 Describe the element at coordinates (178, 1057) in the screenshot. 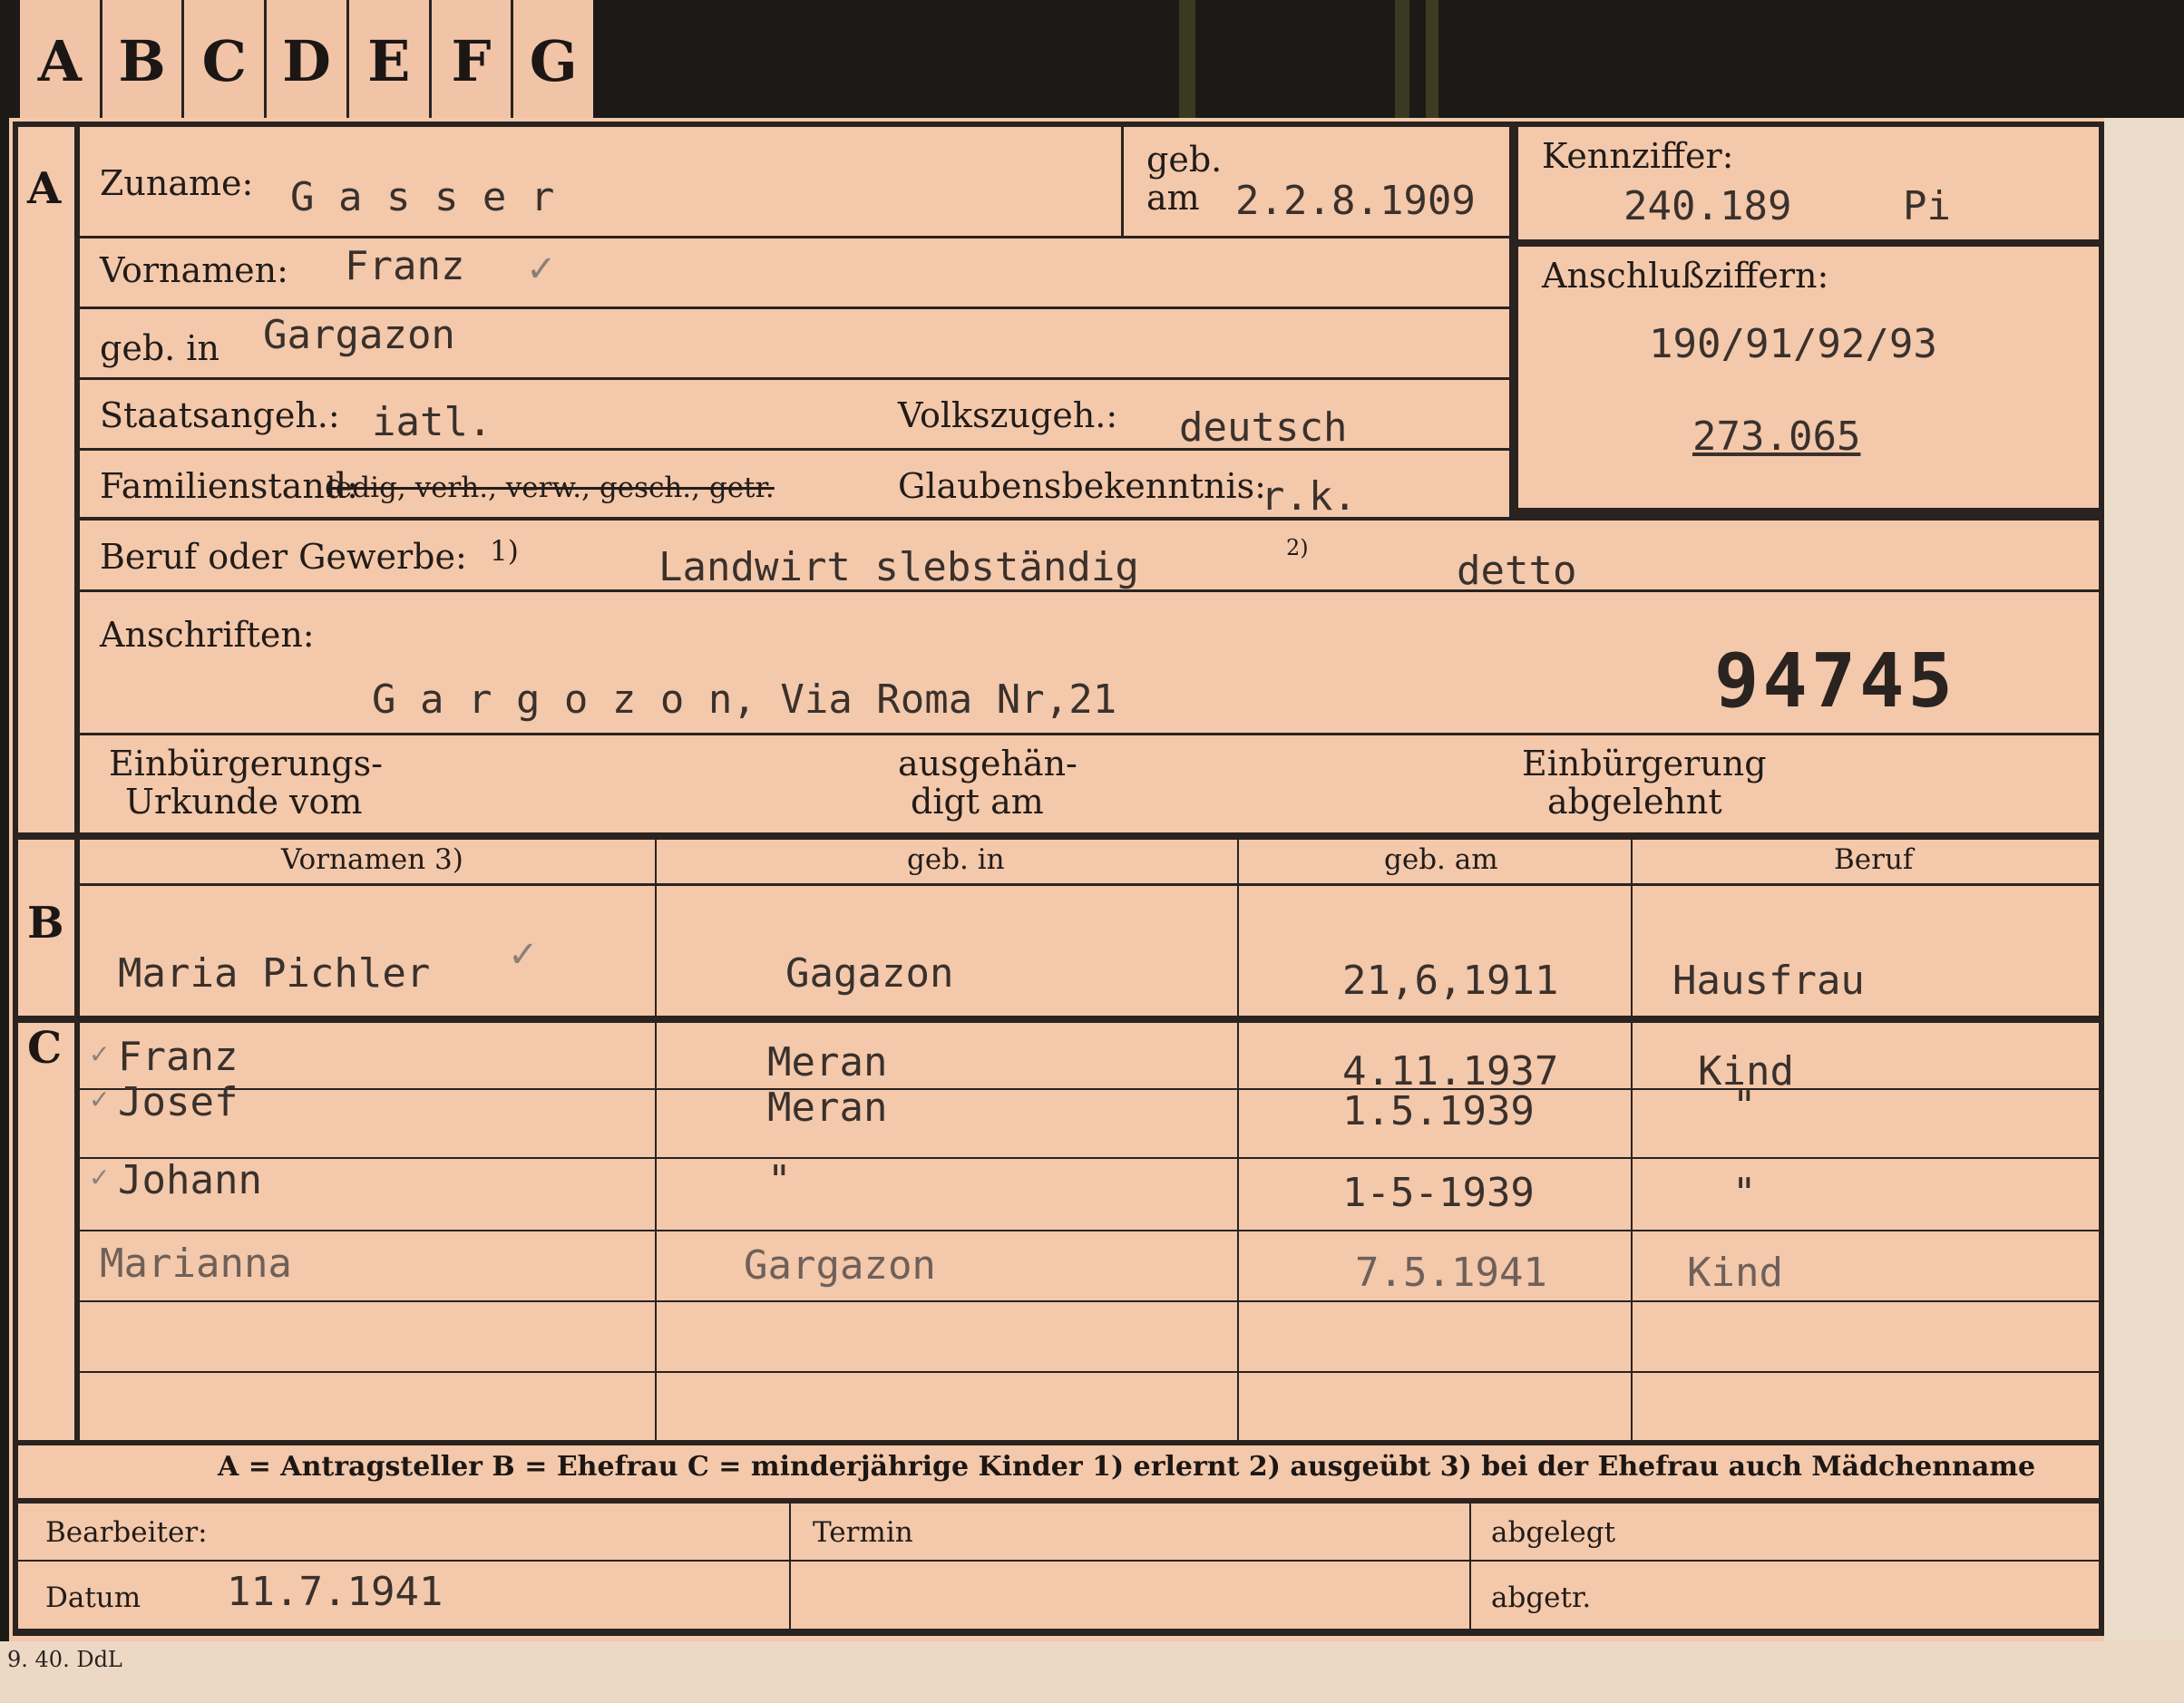

I see `child-name: Franz` at that location.